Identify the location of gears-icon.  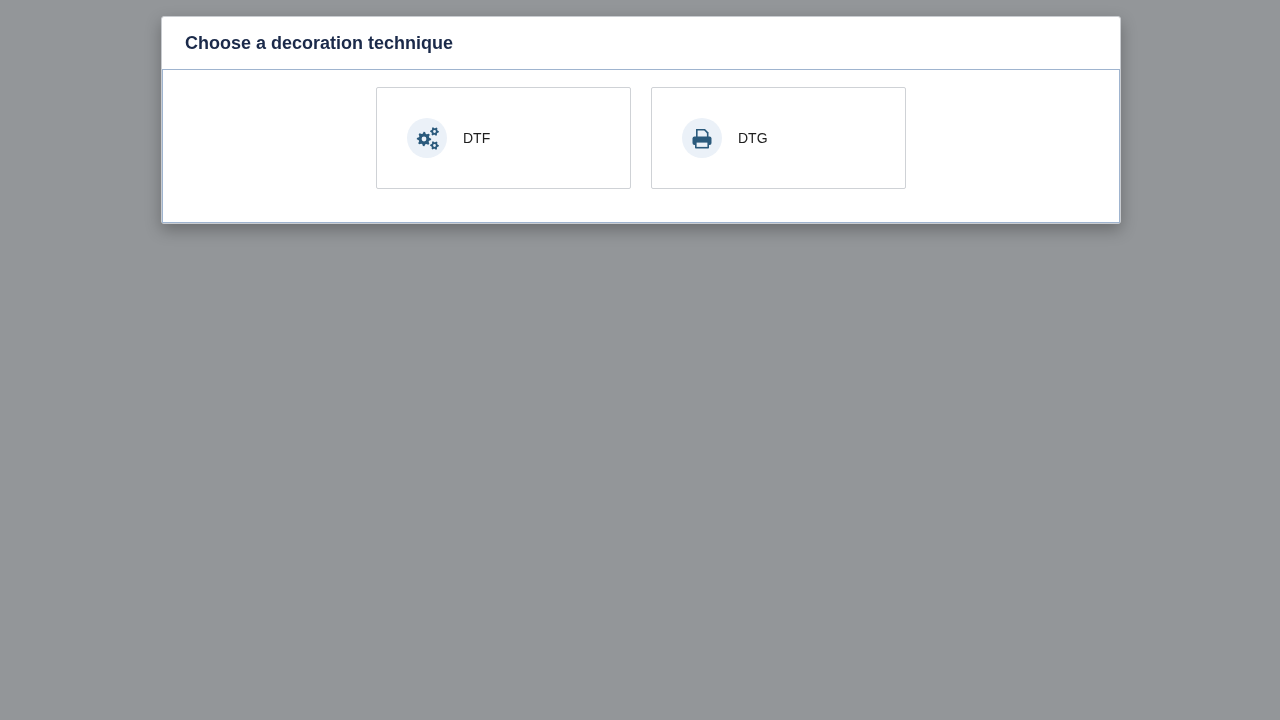
(427, 138).